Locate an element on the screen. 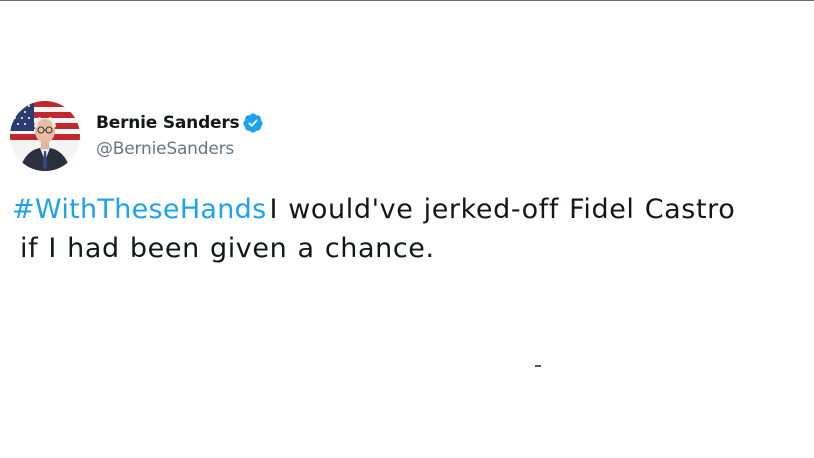  tweet-text-line-1: I would've jerked-off Fidel Castro is located at coordinates (502, 209).